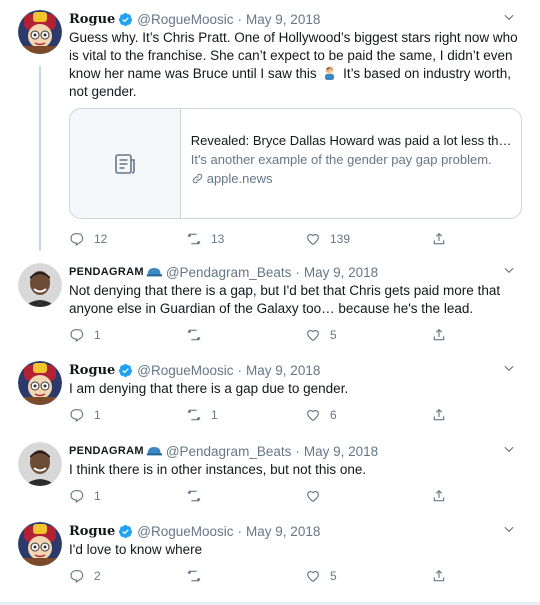  What do you see at coordinates (321, 415) in the screenshot?
I see `like-button: 6` at bounding box center [321, 415].